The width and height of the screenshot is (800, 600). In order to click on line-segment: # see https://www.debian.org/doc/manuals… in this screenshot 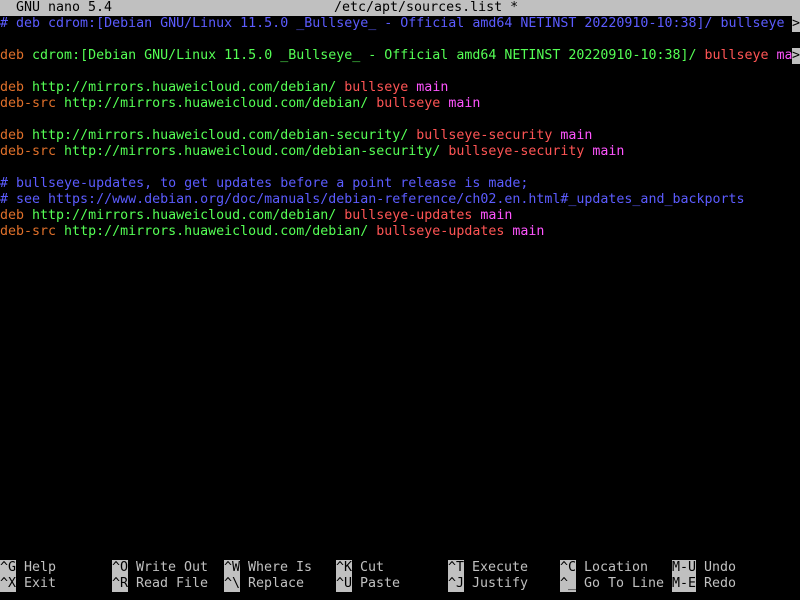, I will do `click(372, 199)`.